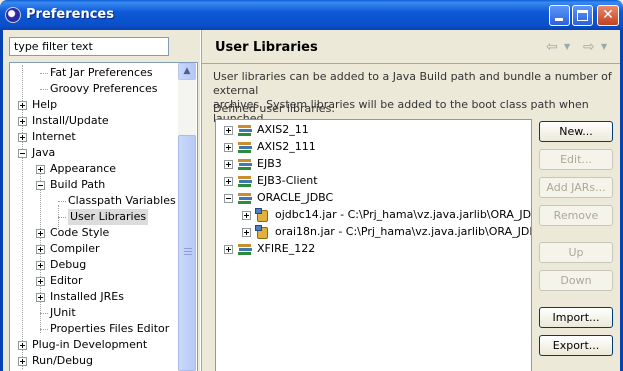  Describe the element at coordinates (576, 252) in the screenshot. I see `up-button: Up` at that location.